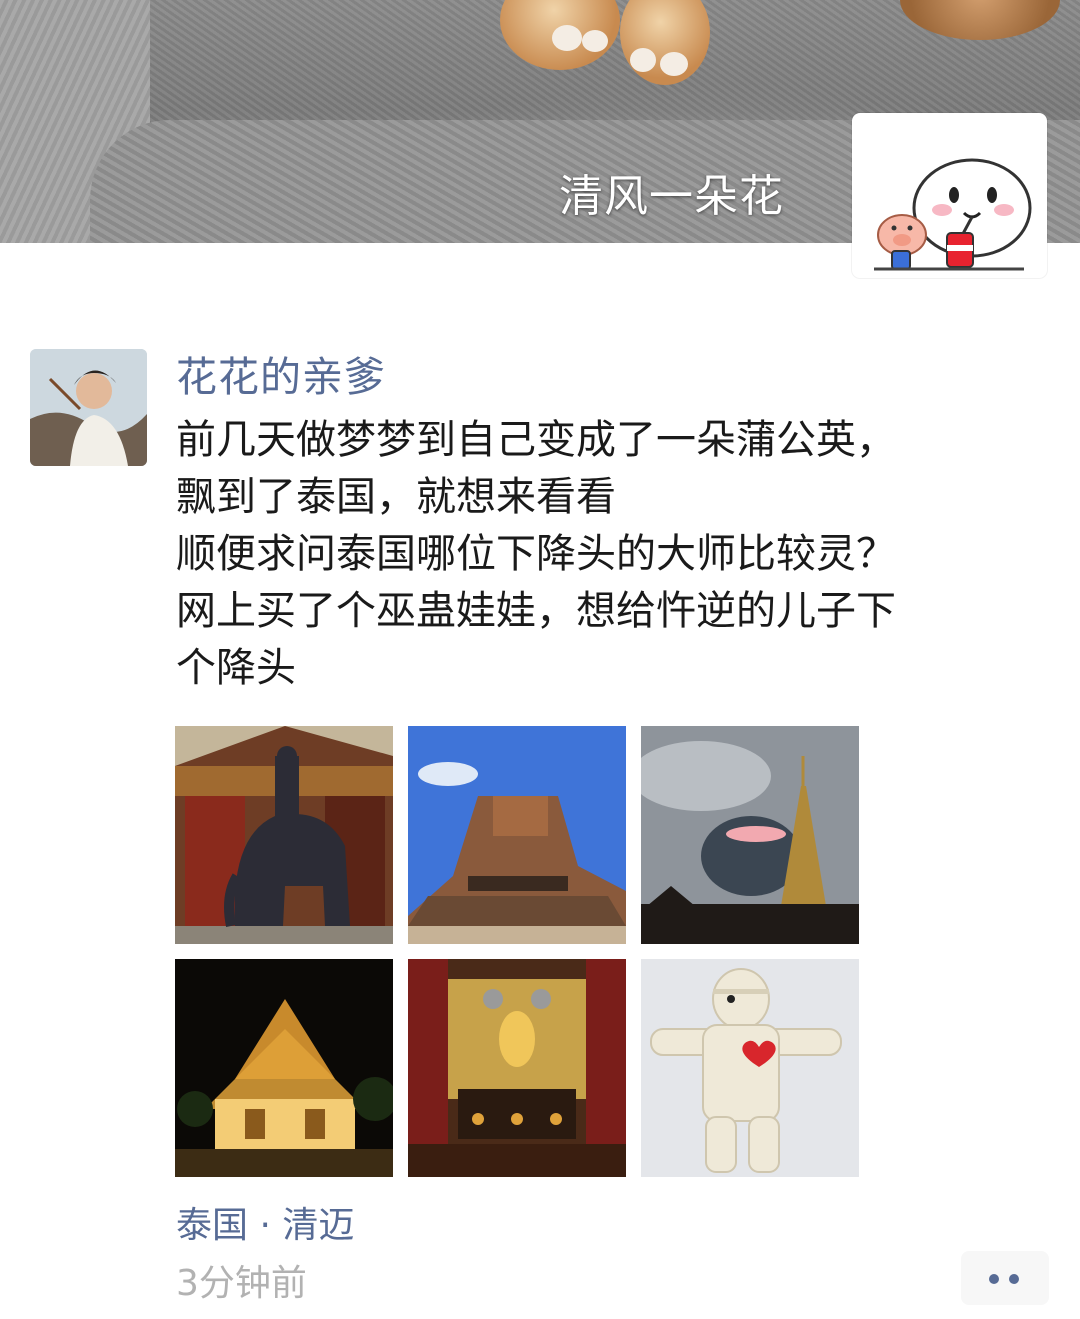  What do you see at coordinates (517, 835) in the screenshot?
I see `temple-ruins-photo` at bounding box center [517, 835].